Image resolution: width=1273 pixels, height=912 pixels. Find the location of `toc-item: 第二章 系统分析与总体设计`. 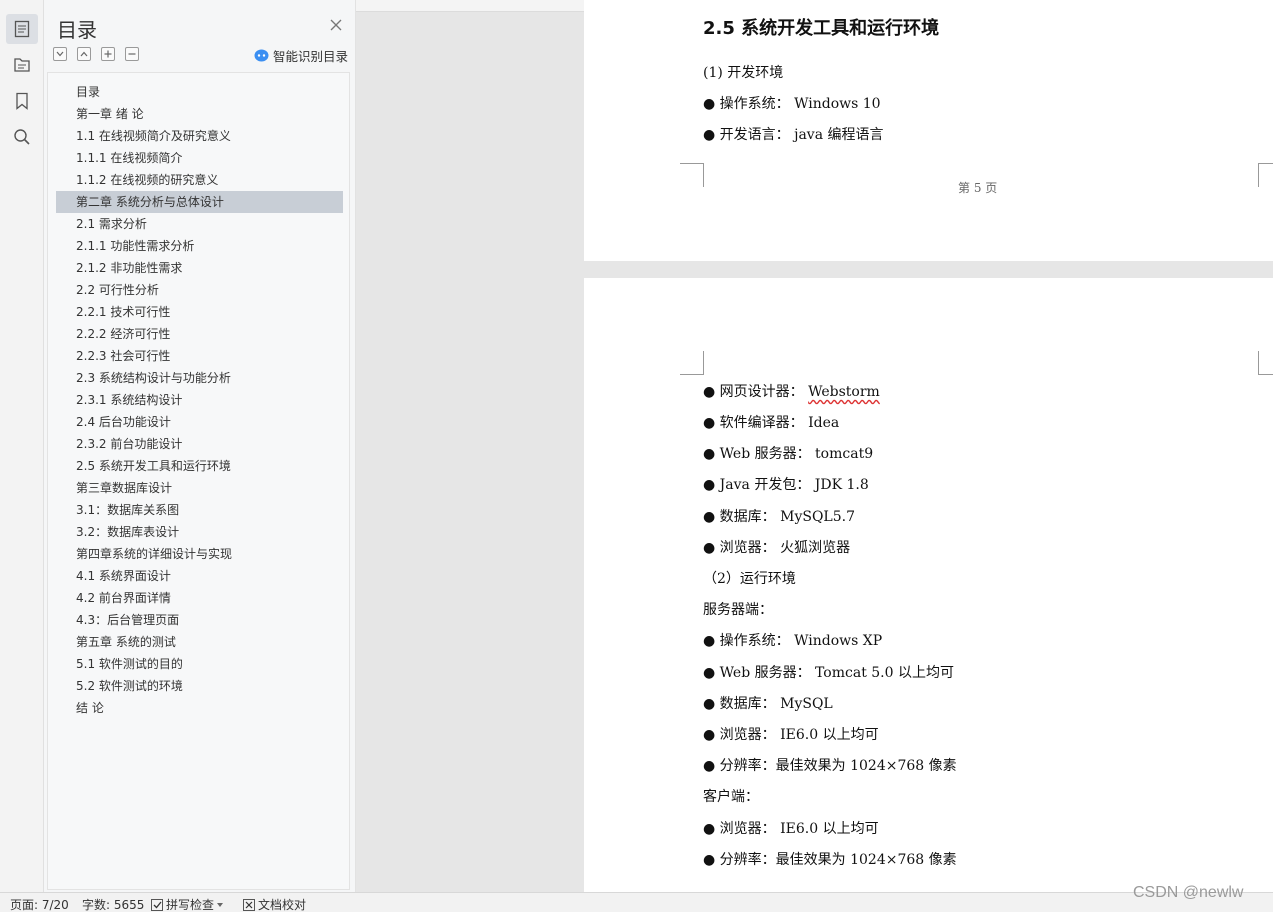

toc-item: 第二章 系统分析与总体设计 is located at coordinates (199, 202).